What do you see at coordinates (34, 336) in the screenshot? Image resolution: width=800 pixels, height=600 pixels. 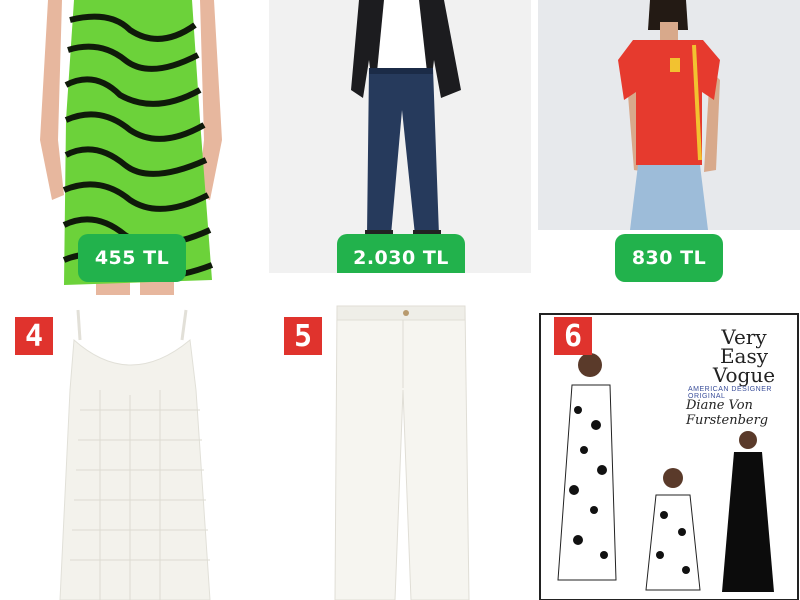 I see `number-badge: 4` at bounding box center [34, 336].